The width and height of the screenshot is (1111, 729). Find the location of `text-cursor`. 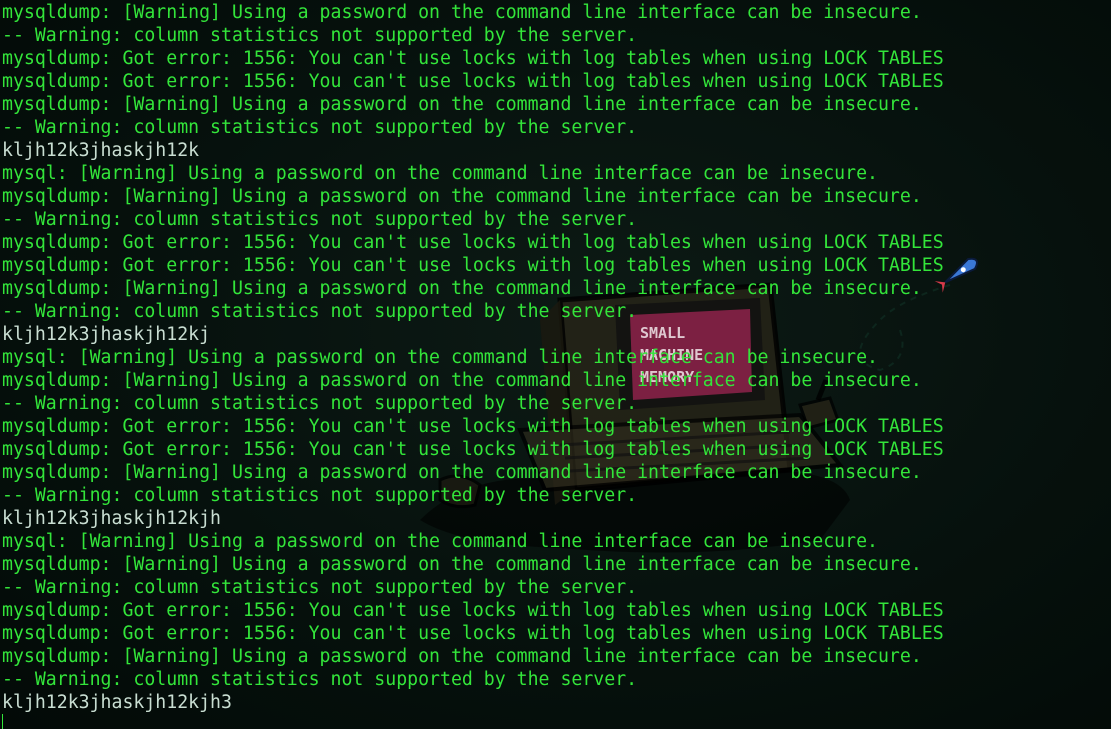

text-cursor is located at coordinates (2, 721).